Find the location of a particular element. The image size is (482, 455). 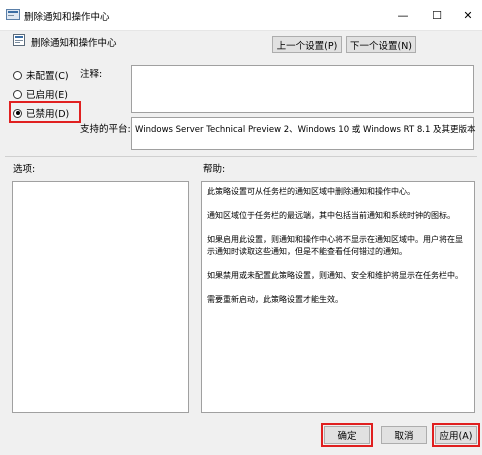

window-title: 删除通知和操作中心 is located at coordinates (67, 17).